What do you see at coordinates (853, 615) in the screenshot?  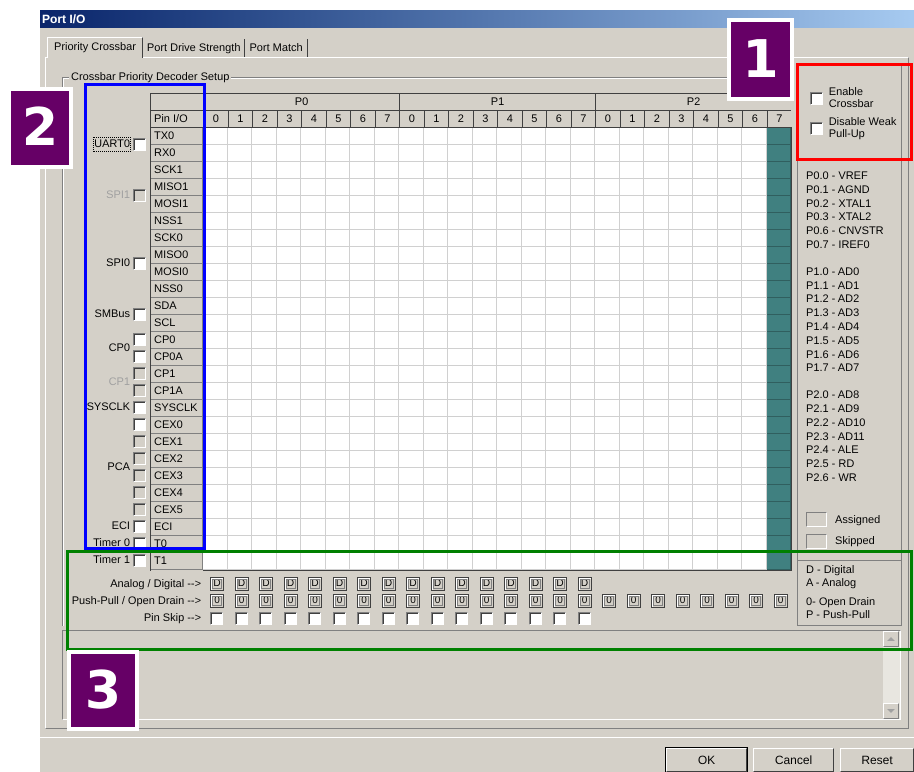 I see `code-legend: P - Push-Pull` at bounding box center [853, 615].